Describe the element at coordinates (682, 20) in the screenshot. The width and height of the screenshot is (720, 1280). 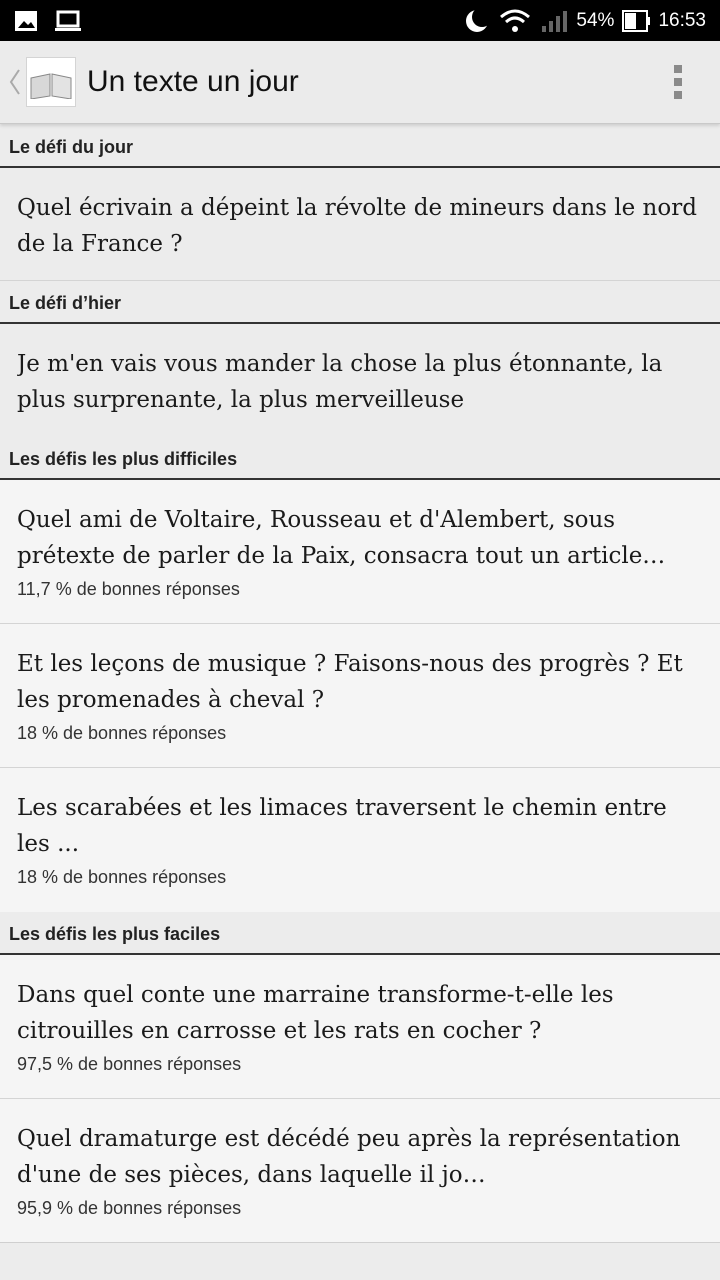
I see `clock-time: 16:53` at that location.